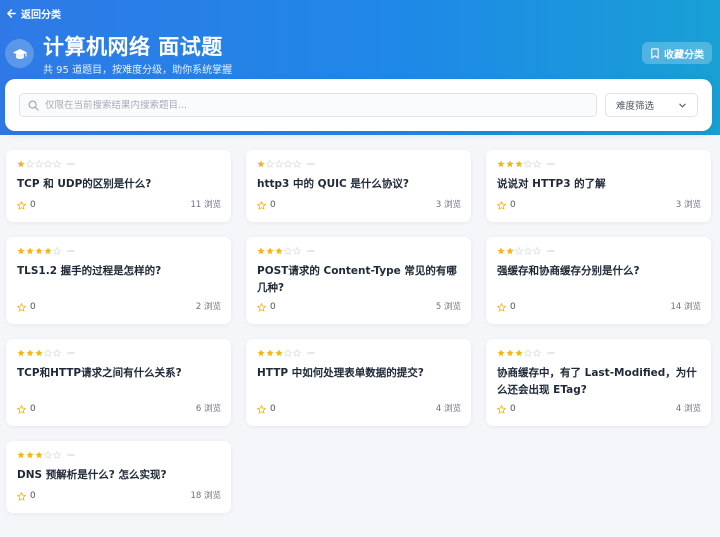 The width and height of the screenshot is (720, 537). I want to click on view-count: 18 浏览, so click(205, 496).